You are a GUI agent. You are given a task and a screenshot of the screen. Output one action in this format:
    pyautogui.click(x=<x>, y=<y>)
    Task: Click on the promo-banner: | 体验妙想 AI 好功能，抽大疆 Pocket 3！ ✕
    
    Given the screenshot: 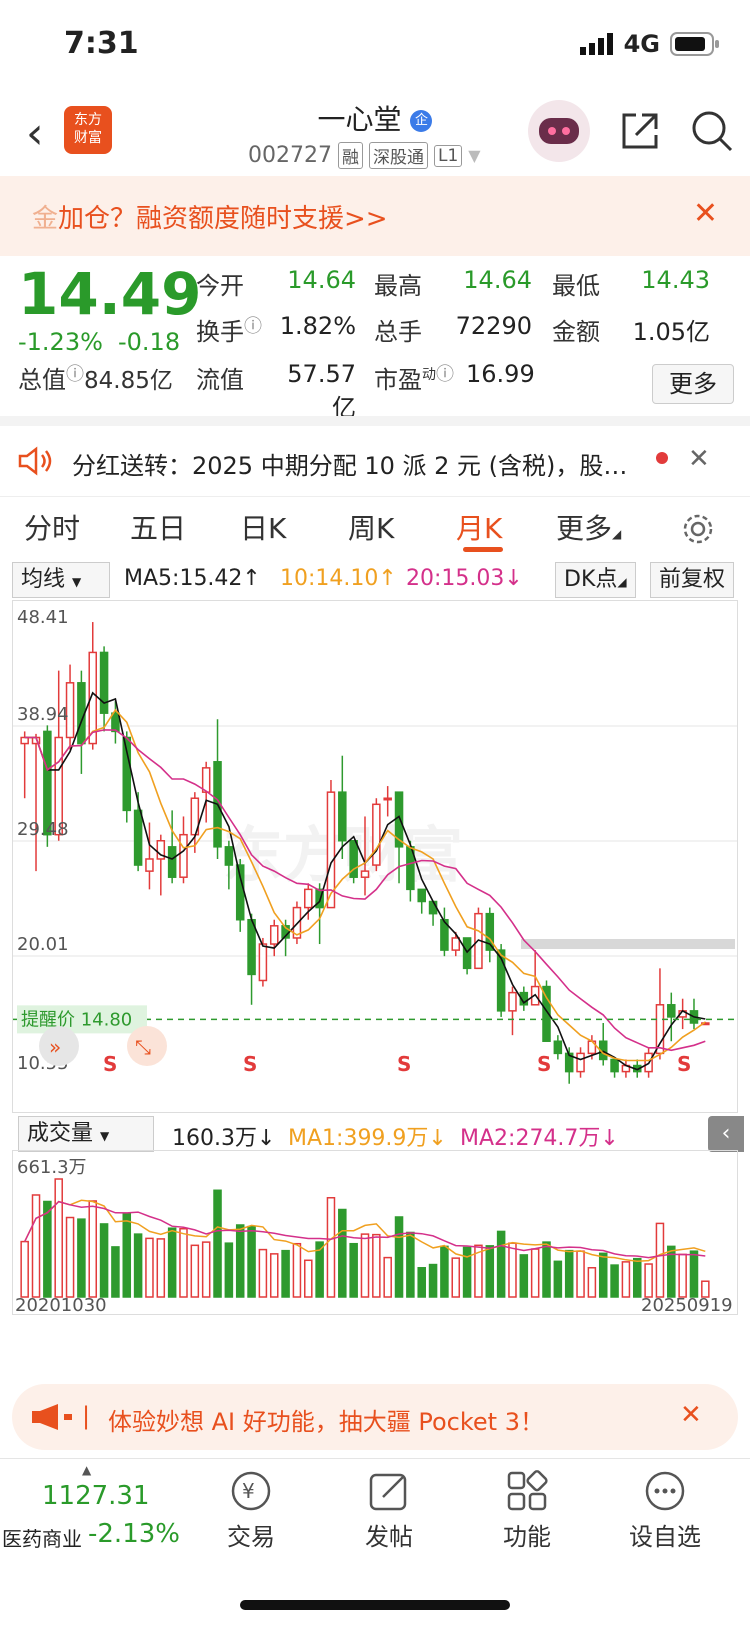 What is the action you would take?
    pyautogui.click(x=375, y=1417)
    